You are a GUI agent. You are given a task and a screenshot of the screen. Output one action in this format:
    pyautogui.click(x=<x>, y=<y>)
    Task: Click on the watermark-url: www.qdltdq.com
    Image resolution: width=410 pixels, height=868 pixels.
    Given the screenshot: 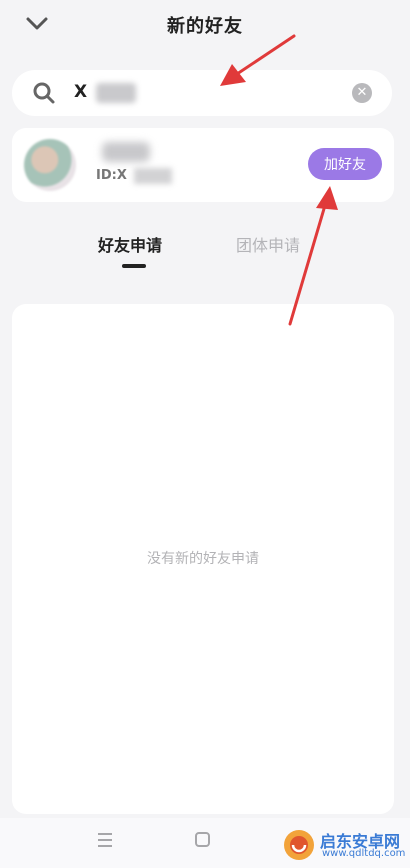 What is the action you would take?
    pyautogui.click(x=364, y=853)
    